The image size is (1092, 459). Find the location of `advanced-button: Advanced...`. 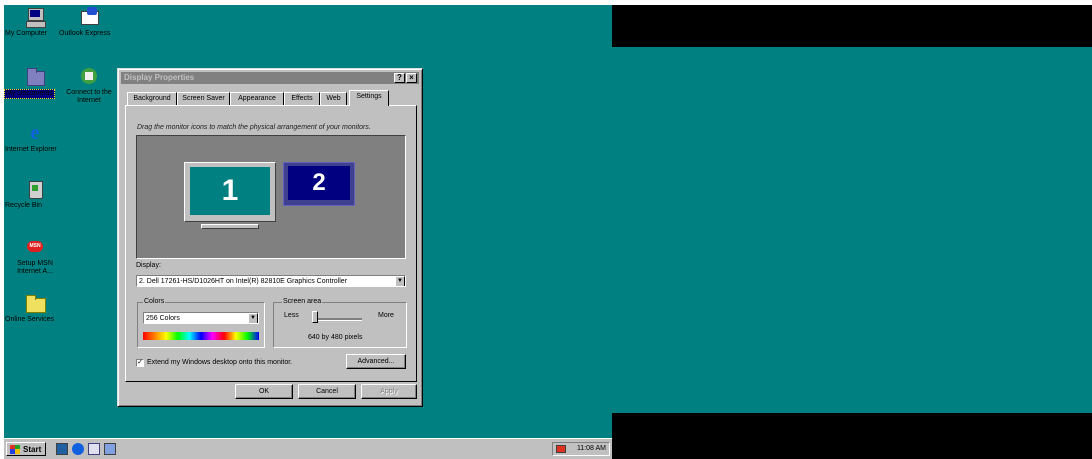

advanced-button: Advanced... is located at coordinates (376, 361).